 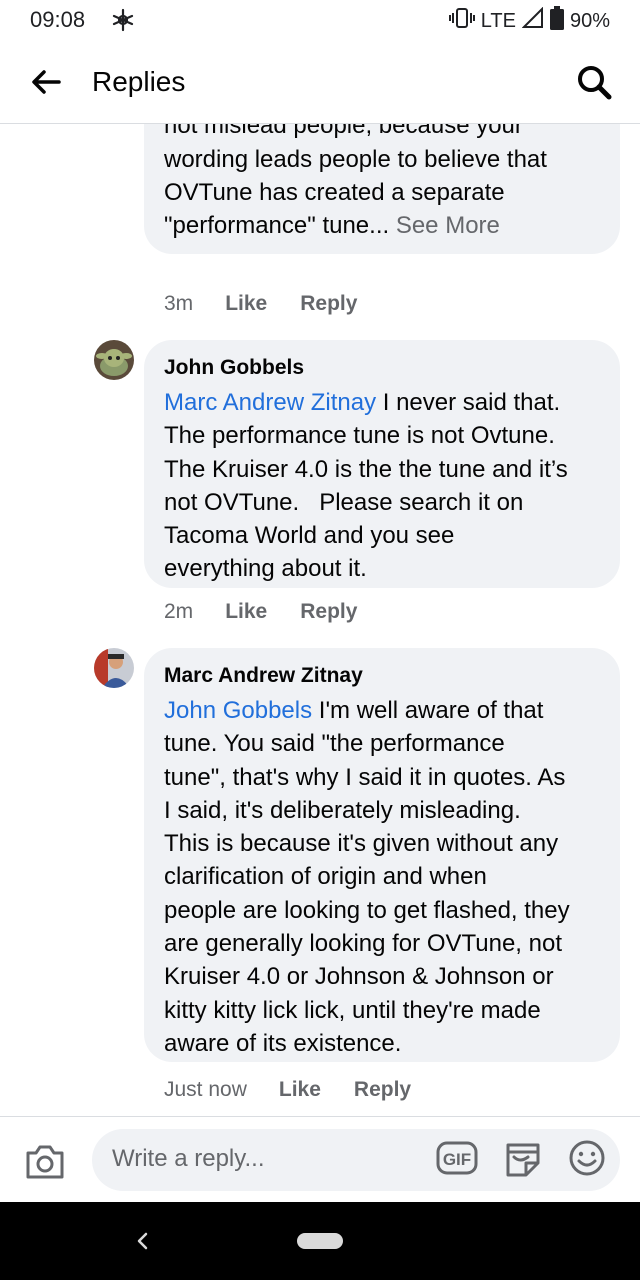 I want to click on search-button, so click(x=594, y=84).